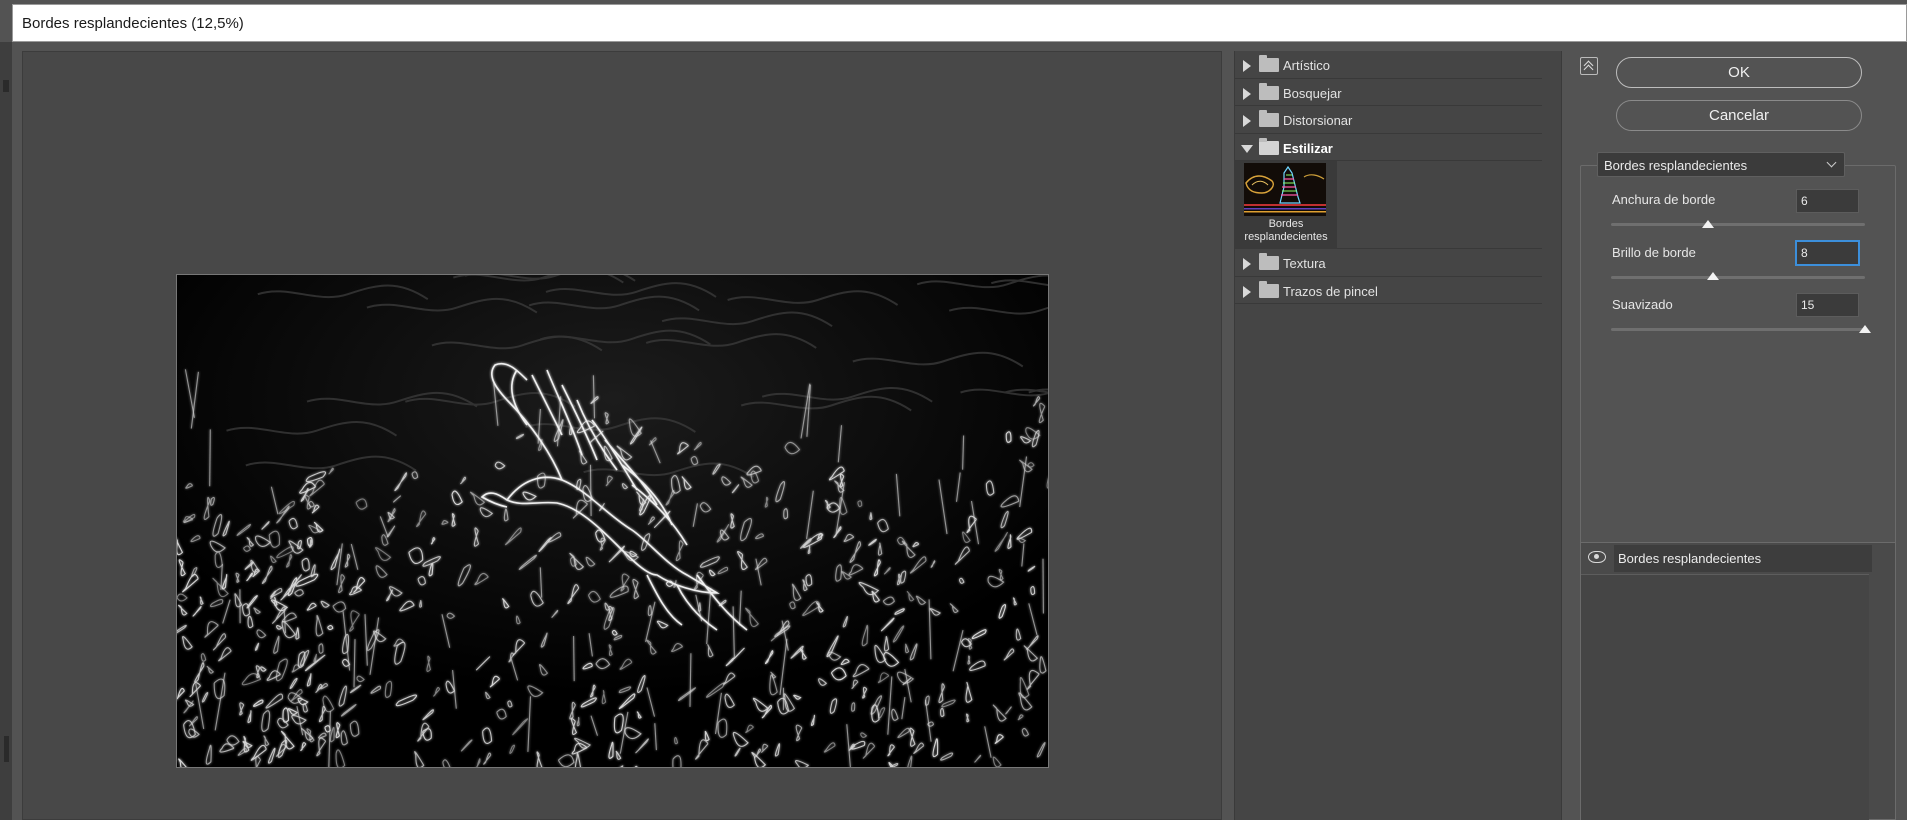 Image resolution: width=1907 pixels, height=820 pixels. Describe the element at coordinates (1308, 148) in the screenshot. I see `filter-folder-label: Estilizar` at that location.